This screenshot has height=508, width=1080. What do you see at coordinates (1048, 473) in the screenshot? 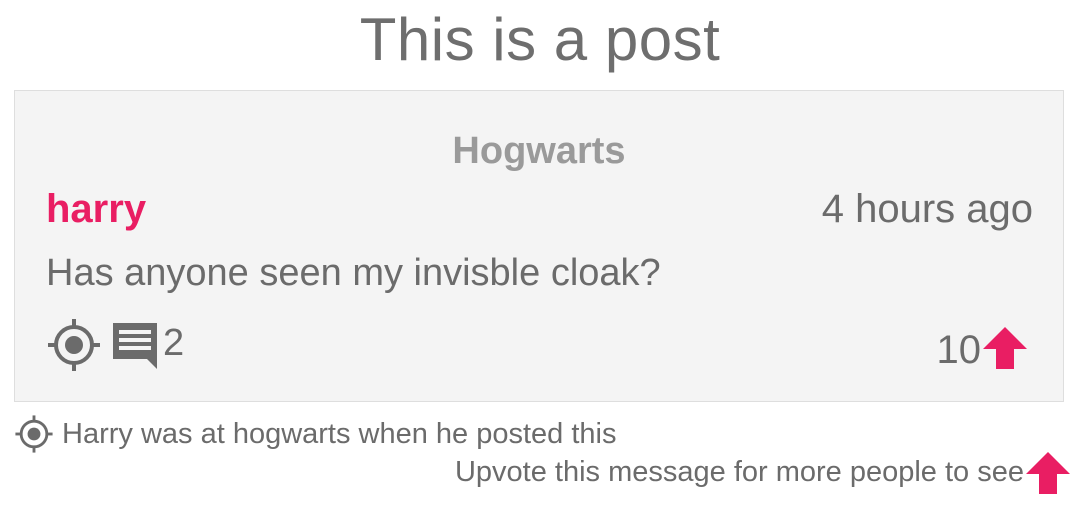
I see `arrow-up-icon` at bounding box center [1048, 473].